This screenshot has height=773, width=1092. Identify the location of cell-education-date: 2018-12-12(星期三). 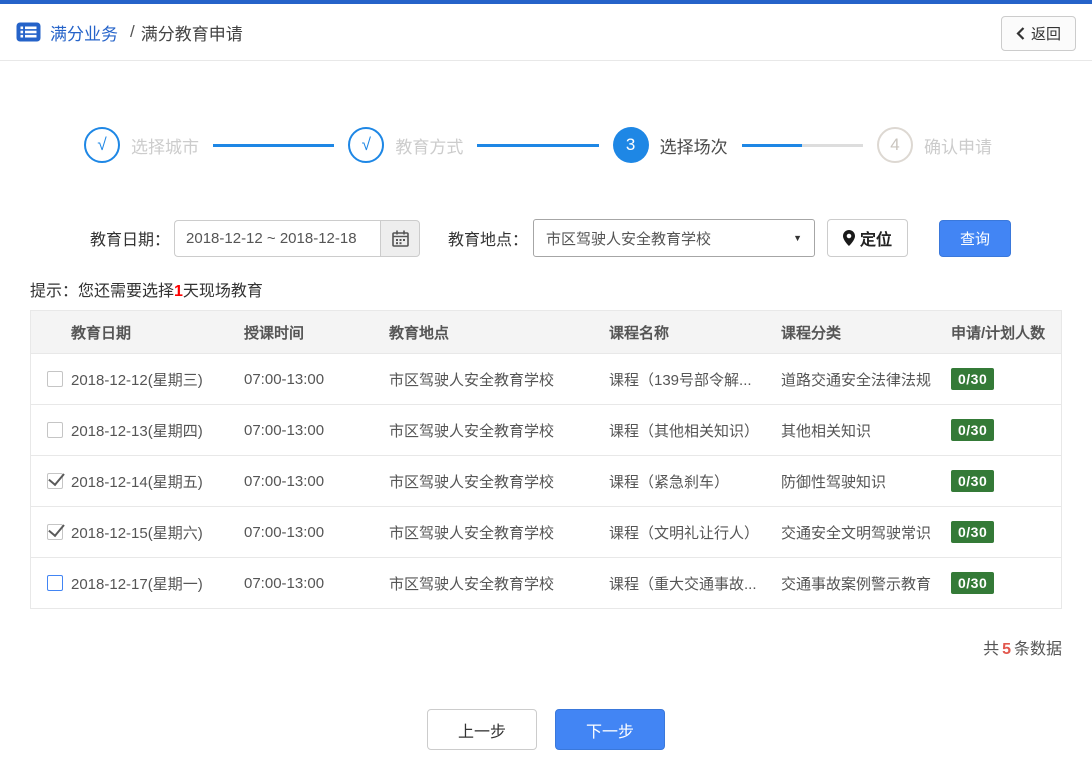
(137, 380).